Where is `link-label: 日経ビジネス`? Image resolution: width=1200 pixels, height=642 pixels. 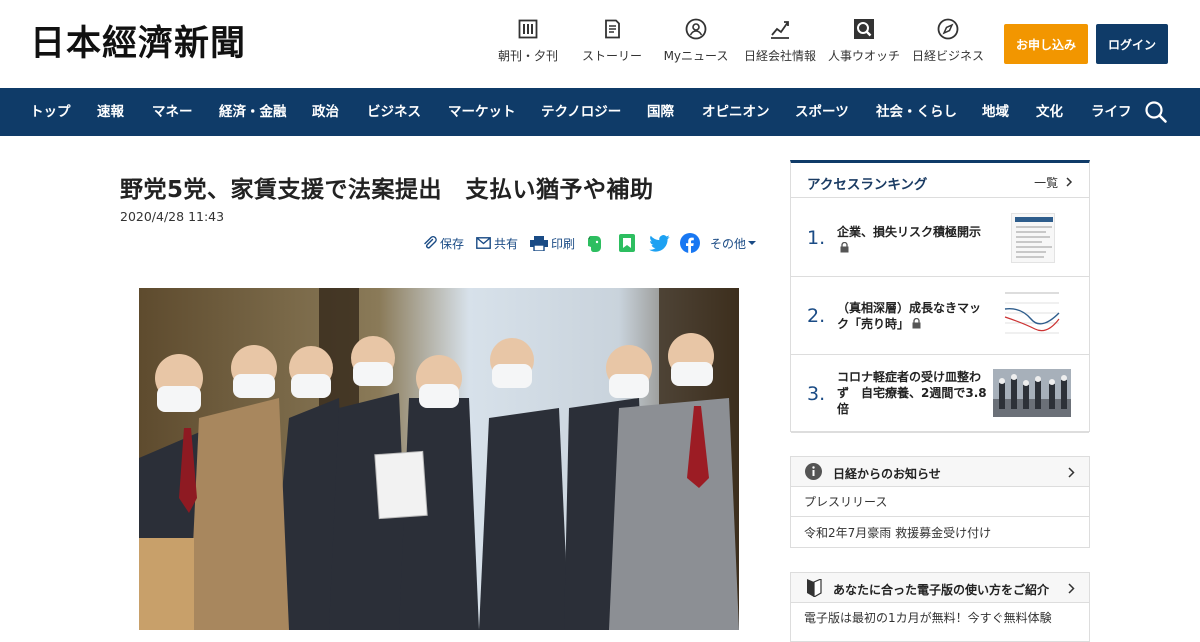 link-label: 日経ビジネス is located at coordinates (948, 56).